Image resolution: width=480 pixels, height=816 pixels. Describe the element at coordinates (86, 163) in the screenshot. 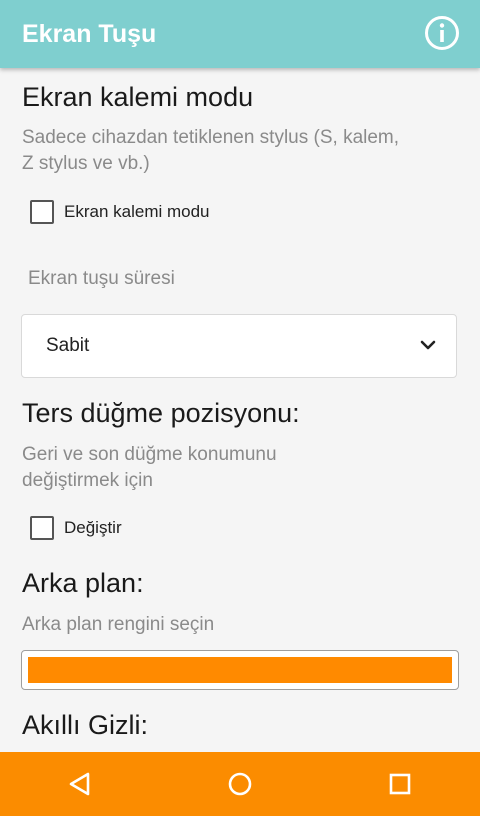

I see `pen-mode-description-line2: Z stylus ve vb.)` at that location.